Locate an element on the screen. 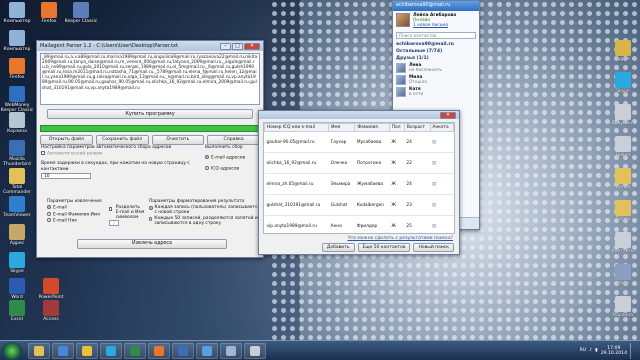  group-others: Остальные (7/74) is located at coordinates (436, 51).